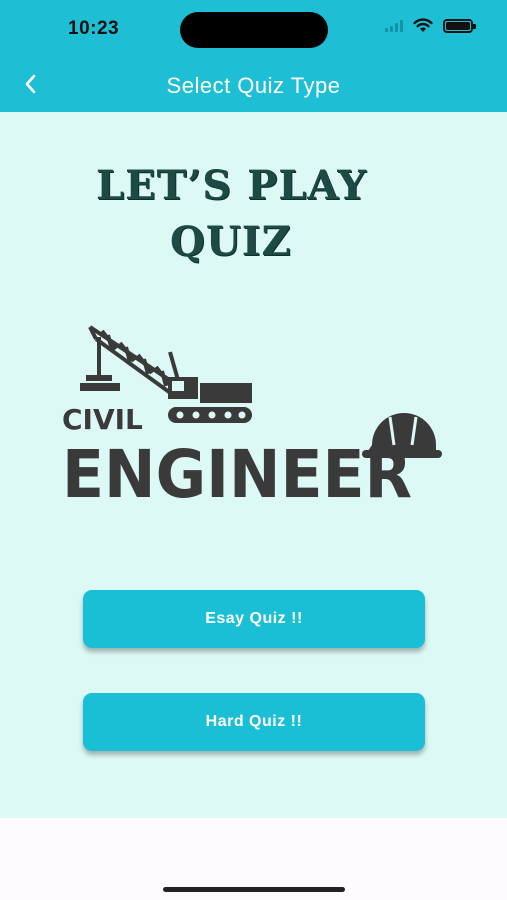  What do you see at coordinates (254, 889) in the screenshot?
I see `home-indicator` at bounding box center [254, 889].